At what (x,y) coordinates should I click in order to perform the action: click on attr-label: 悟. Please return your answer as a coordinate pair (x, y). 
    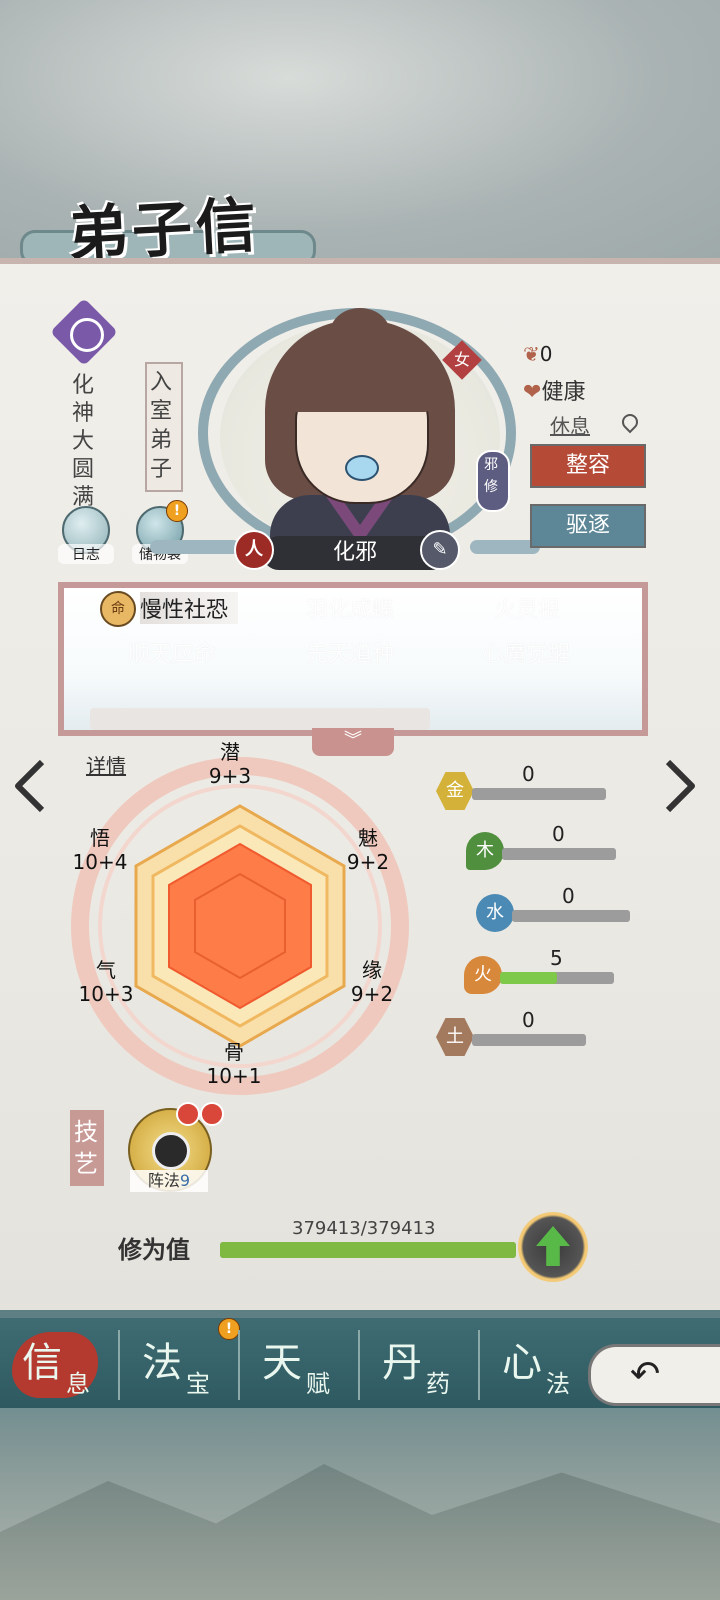
    Looking at the image, I should click on (100, 838).